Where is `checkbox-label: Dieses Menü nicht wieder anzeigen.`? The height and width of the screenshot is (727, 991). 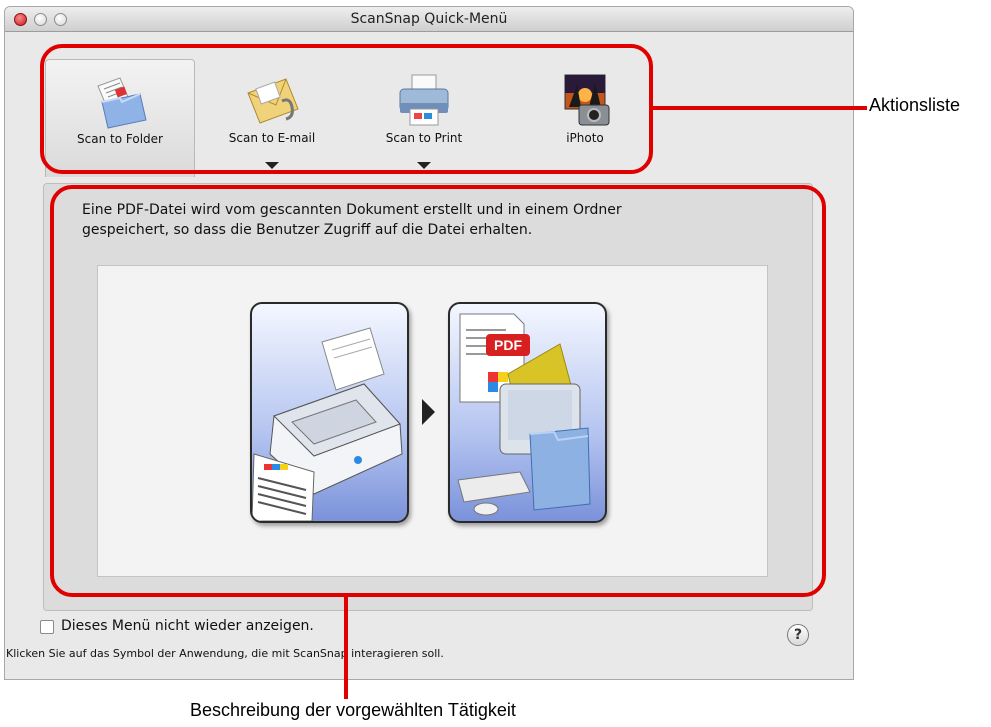
checkbox-label: Dieses Menü nicht wieder anzeigen. is located at coordinates (187, 626).